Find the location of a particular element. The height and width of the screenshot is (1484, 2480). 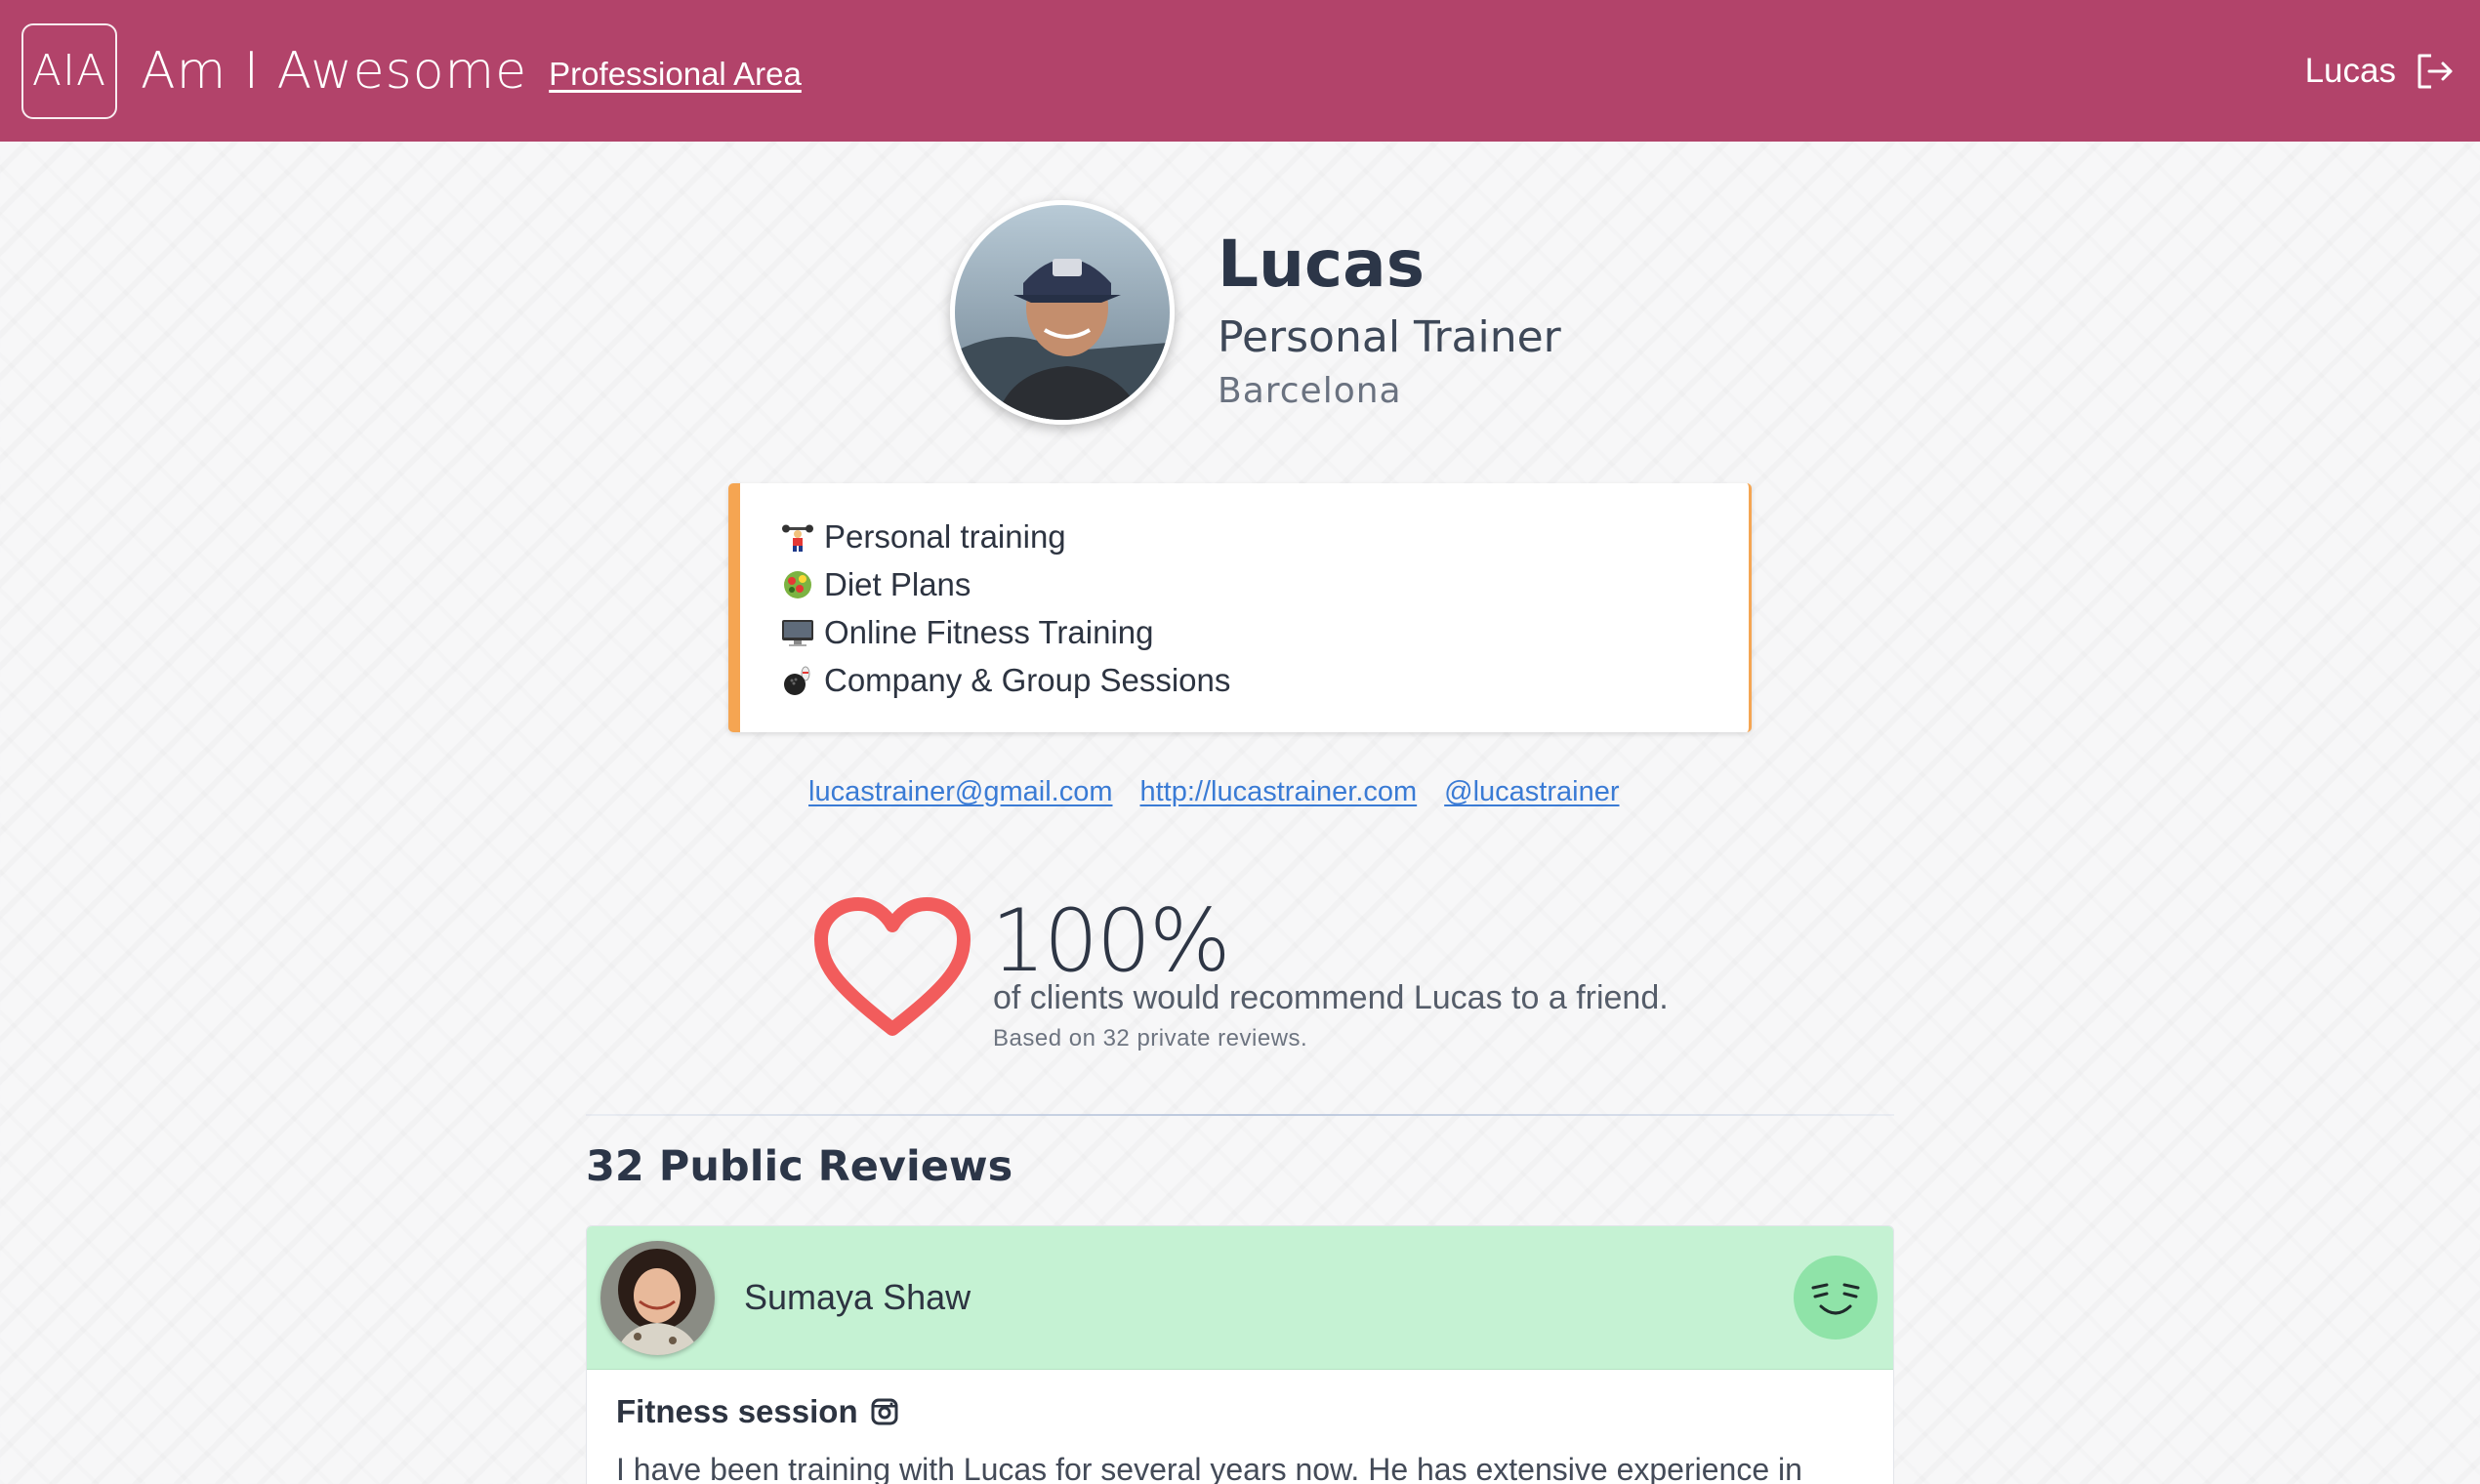

heart-icon is located at coordinates (893, 967).